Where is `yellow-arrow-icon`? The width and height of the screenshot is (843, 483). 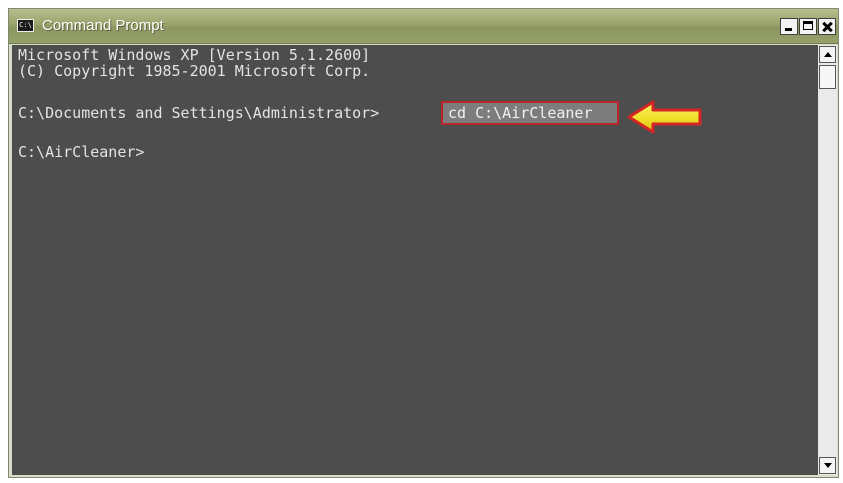
yellow-arrow-icon is located at coordinates (664, 117).